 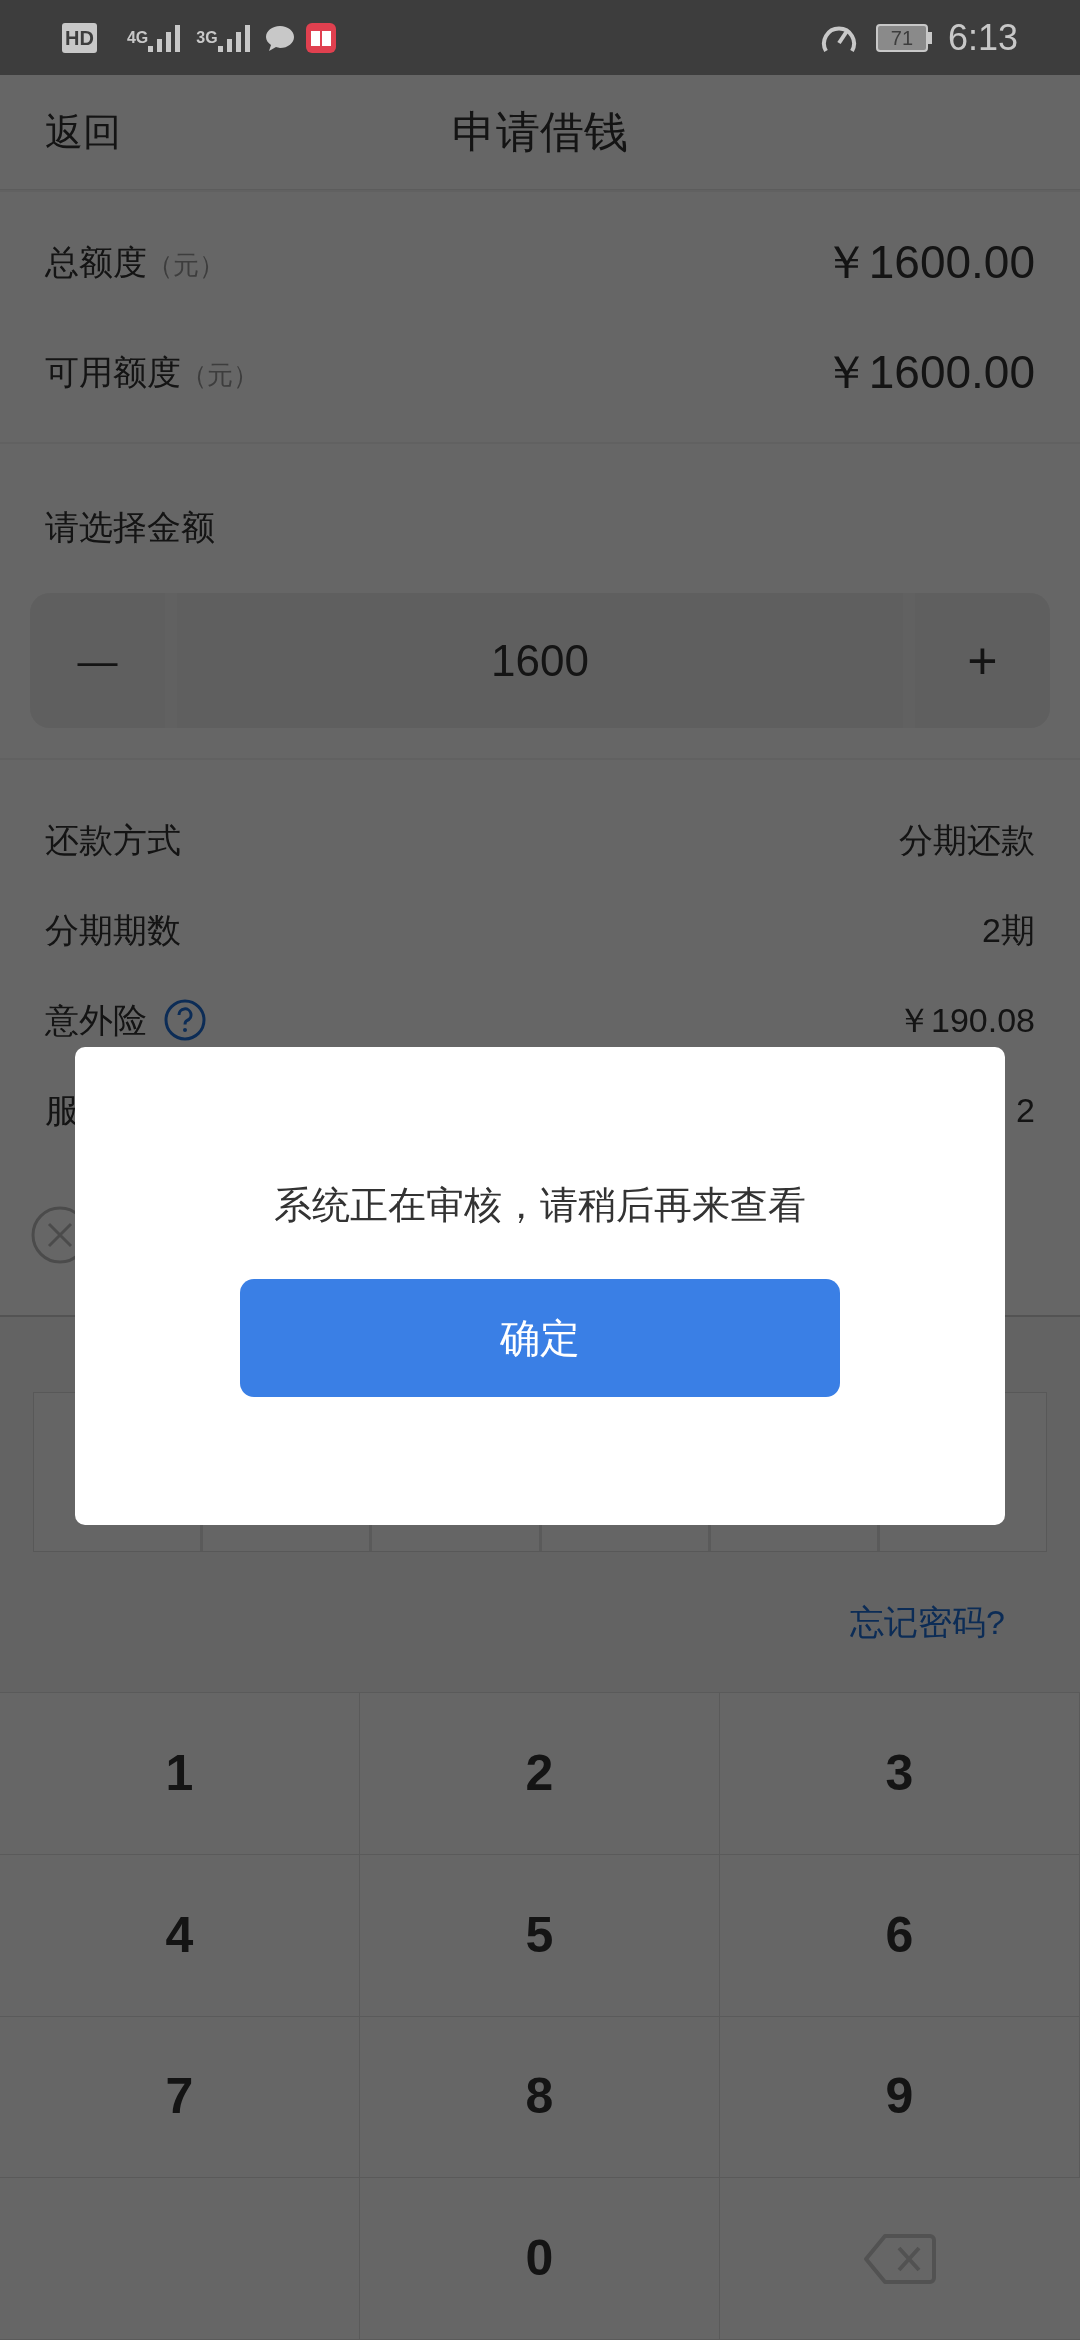 What do you see at coordinates (1025, 1110) in the screenshot?
I see `detail-value: 2` at bounding box center [1025, 1110].